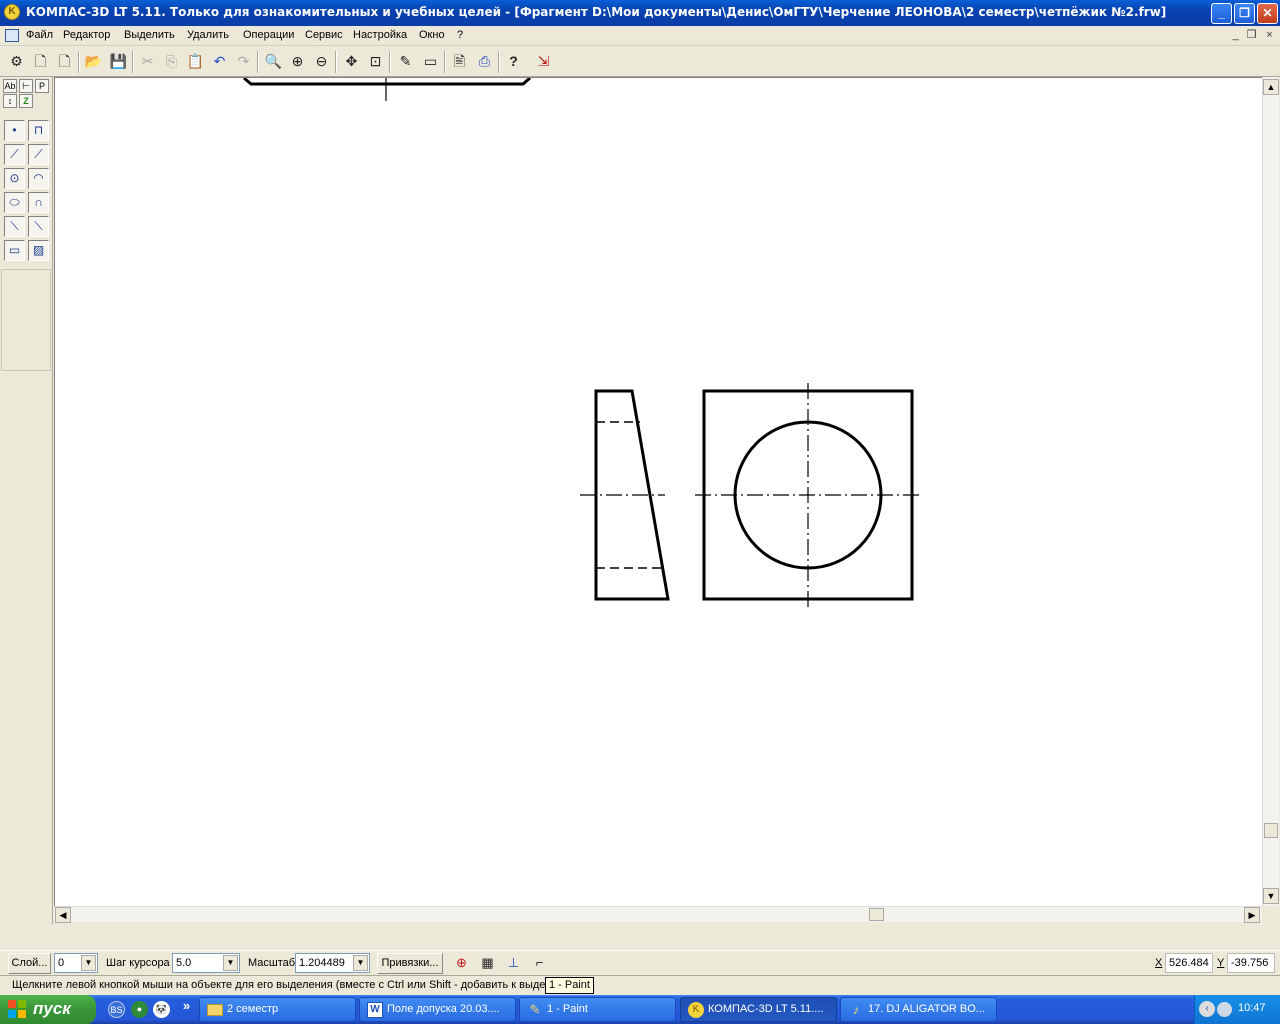 This screenshot has width=1280, height=1024. Describe the element at coordinates (12, 35) in the screenshot. I see `document-icon` at that location.